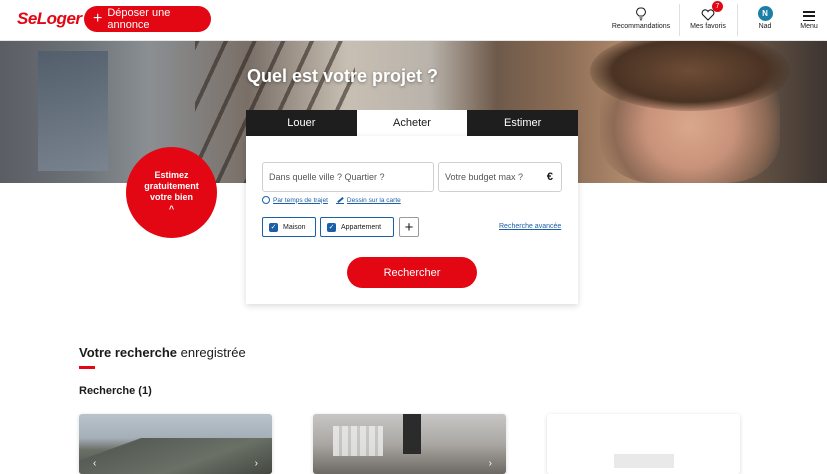 This screenshot has height=474, width=827. I want to click on saved-search-card, so click(643, 444).